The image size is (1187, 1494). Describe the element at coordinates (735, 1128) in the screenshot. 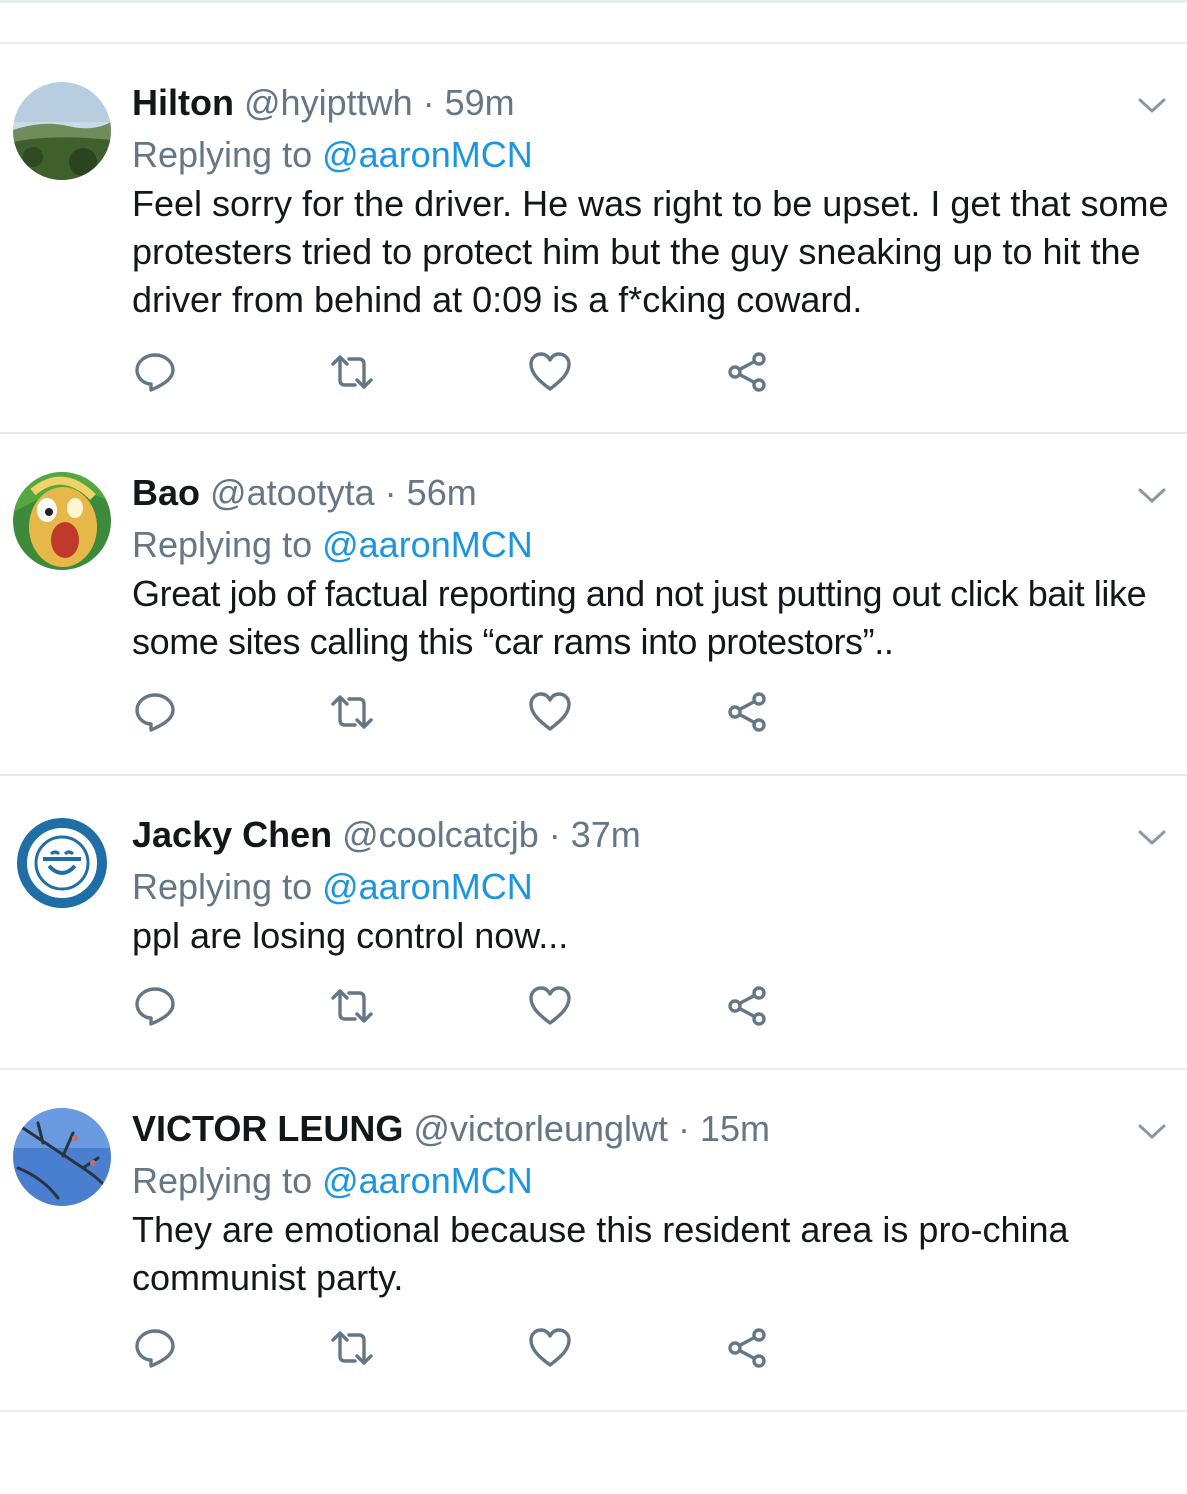

I see `timestamp: 15m` at that location.